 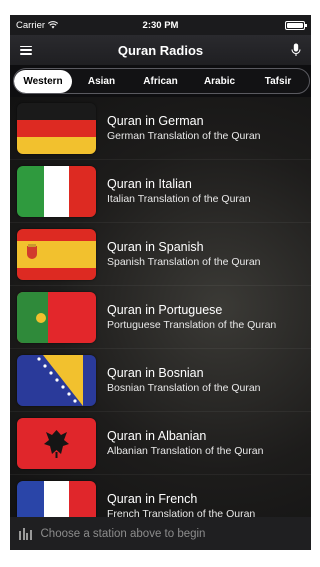 I want to click on page-title: Quran Radios, so click(x=160, y=50).